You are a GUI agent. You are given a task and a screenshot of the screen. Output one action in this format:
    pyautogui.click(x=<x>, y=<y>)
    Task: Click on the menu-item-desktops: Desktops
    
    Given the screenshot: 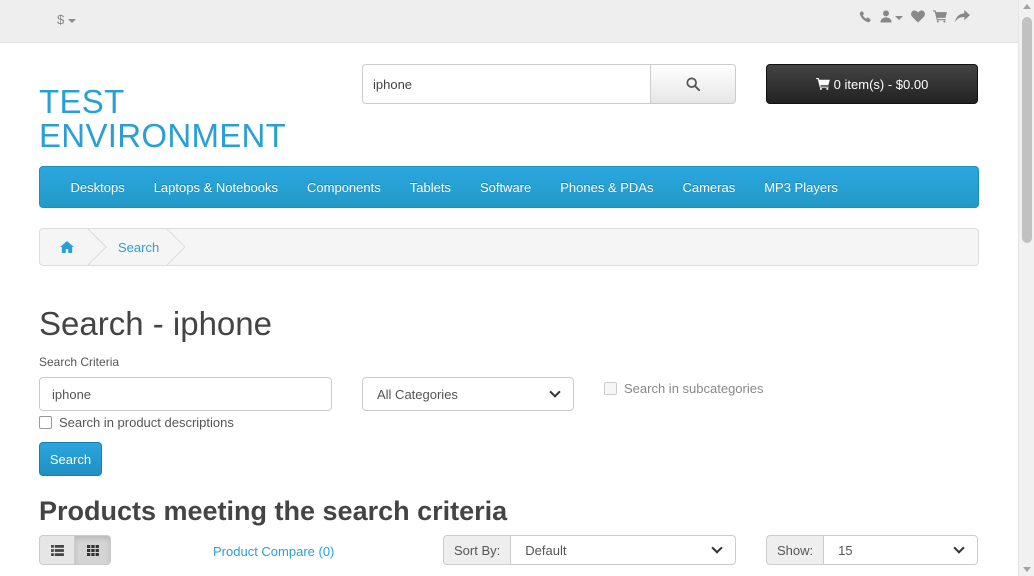 What is the action you would take?
    pyautogui.click(x=97, y=187)
    